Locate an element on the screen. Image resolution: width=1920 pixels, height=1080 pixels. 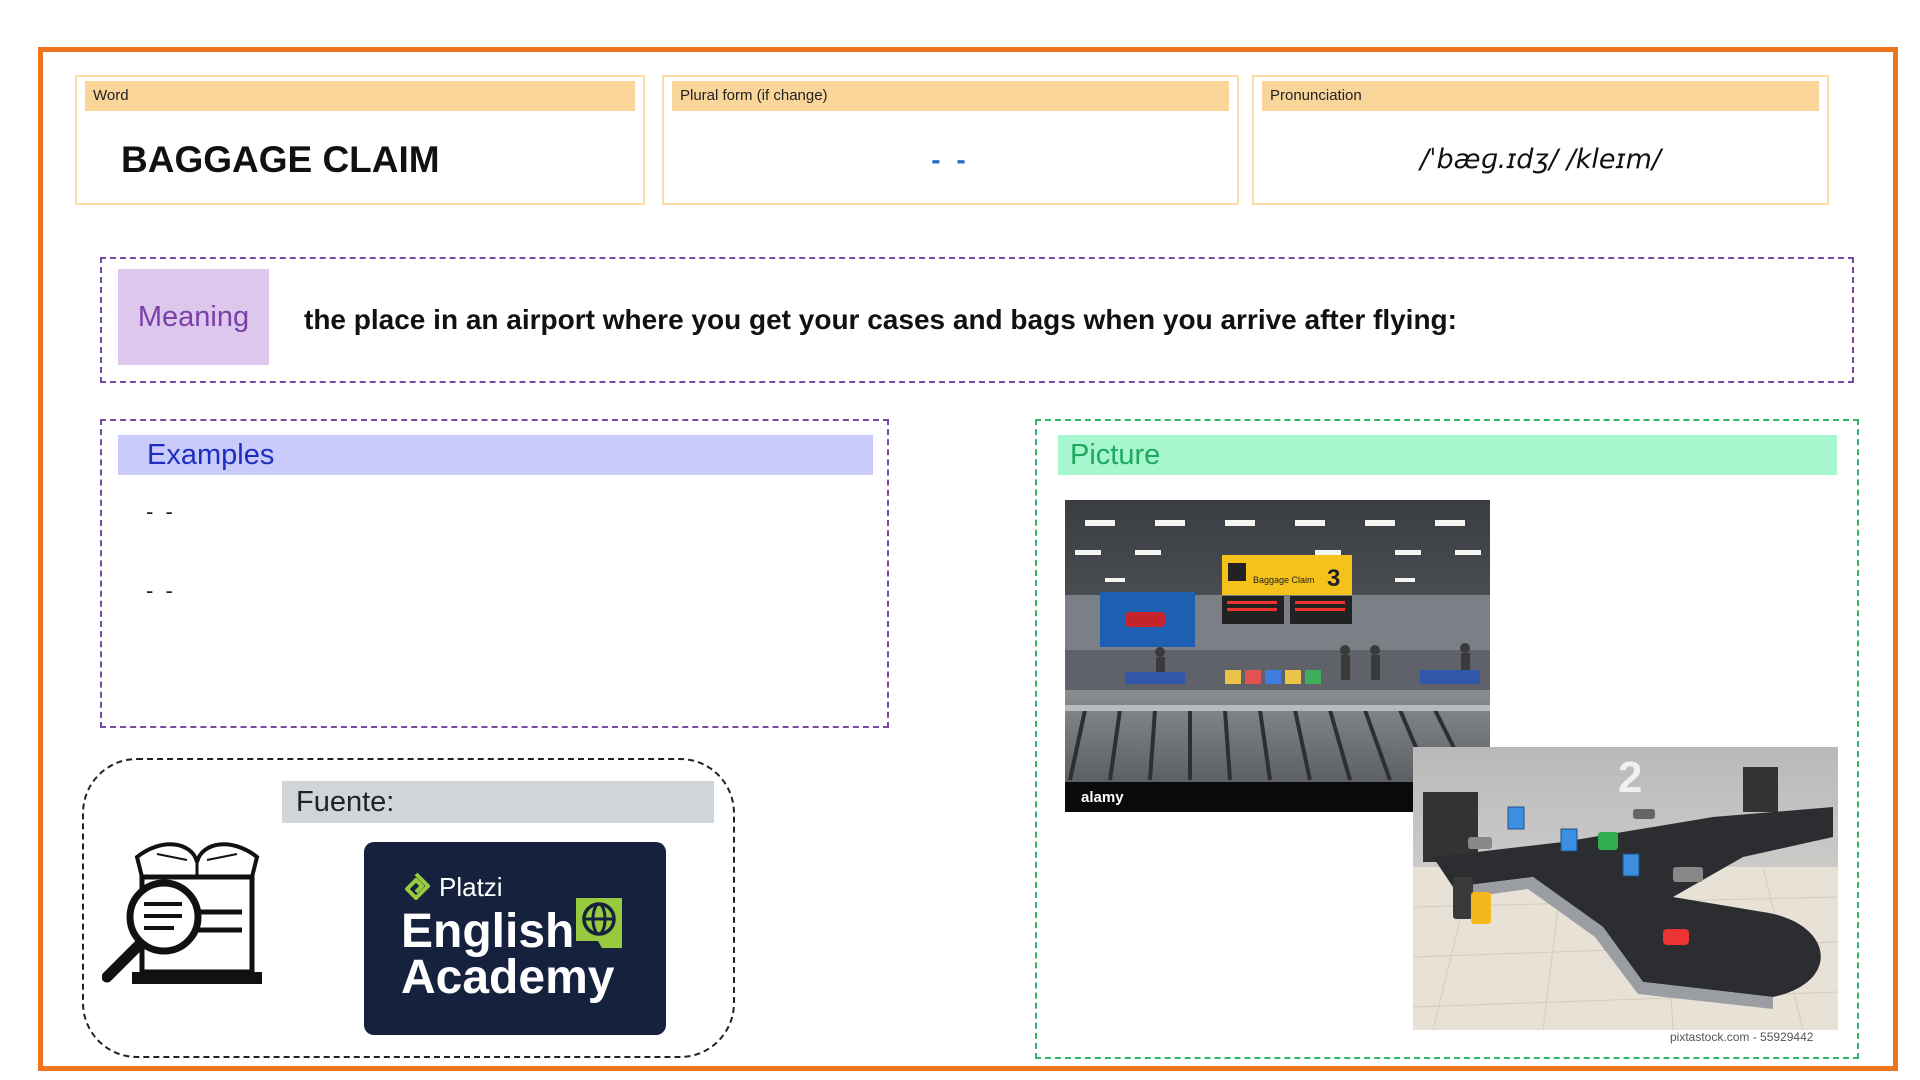
plural-card-header: Plural form (if change) is located at coordinates (950, 96).